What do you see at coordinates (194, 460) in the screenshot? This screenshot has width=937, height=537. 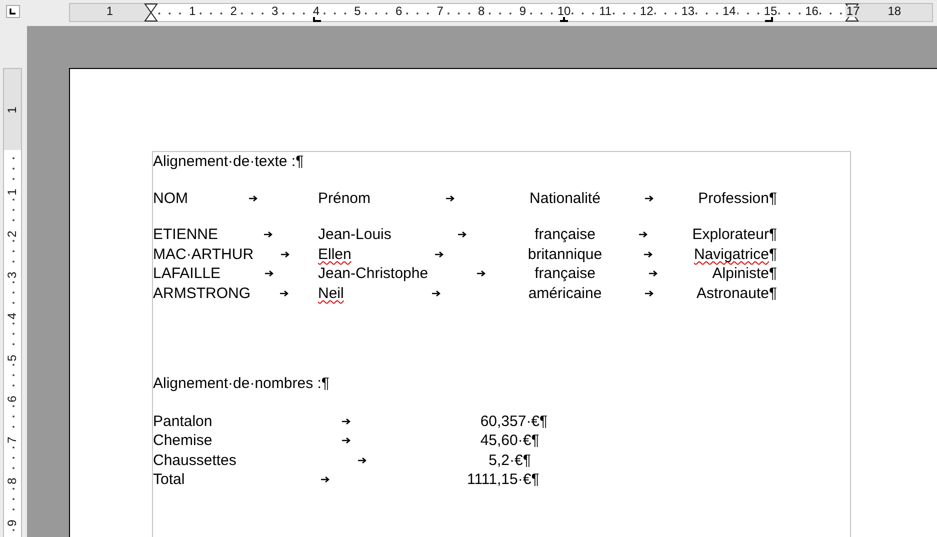 I see `tab-text: Chaussettes` at bounding box center [194, 460].